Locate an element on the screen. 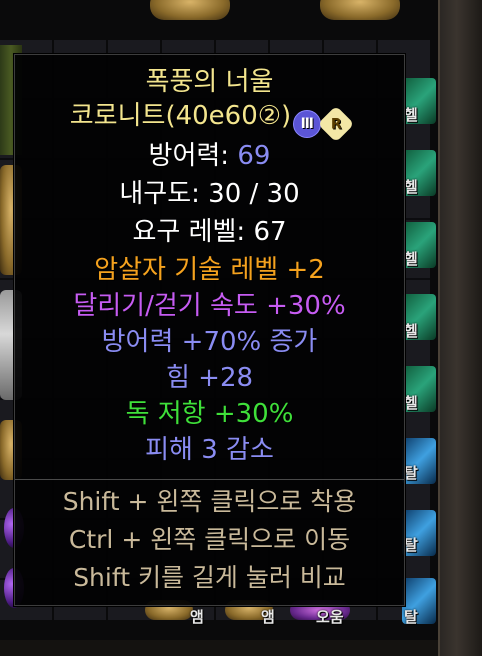 The width and height of the screenshot is (482, 656). durability-stat: 내구도: 30 / 30 is located at coordinates (209, 194).